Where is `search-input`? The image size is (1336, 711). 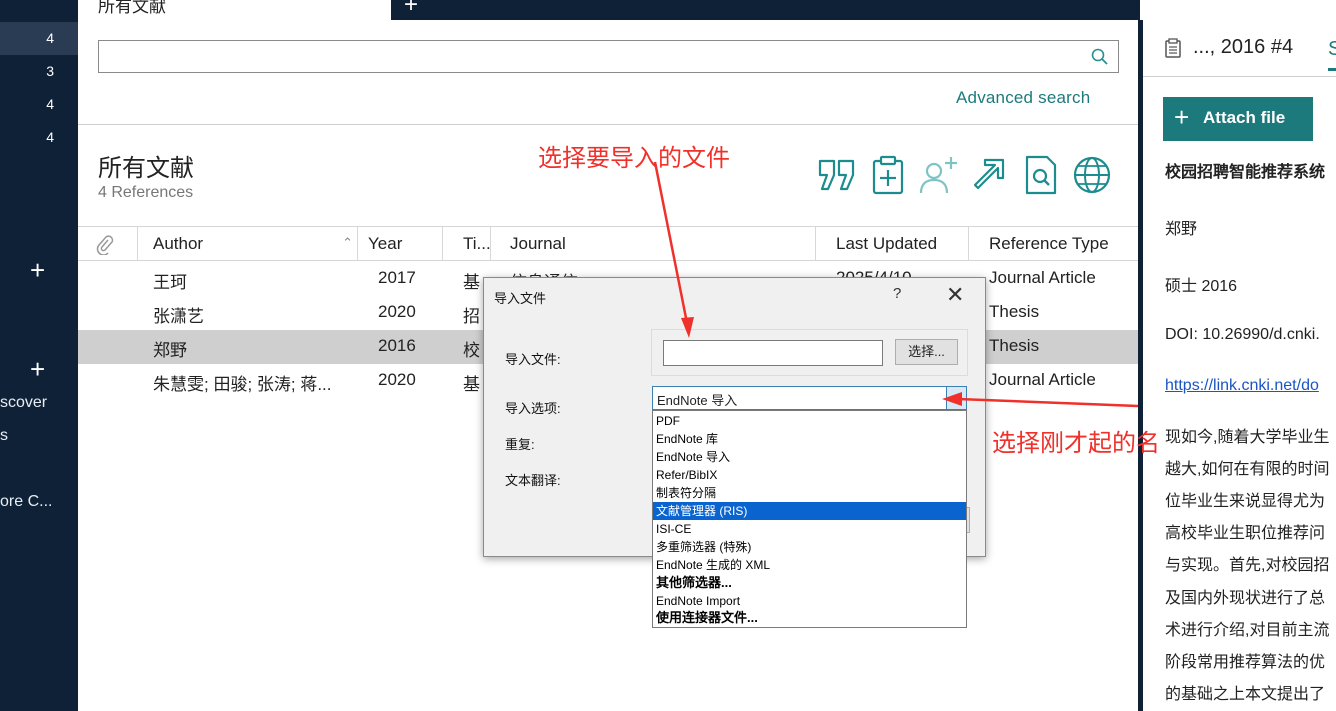 search-input is located at coordinates (608, 56).